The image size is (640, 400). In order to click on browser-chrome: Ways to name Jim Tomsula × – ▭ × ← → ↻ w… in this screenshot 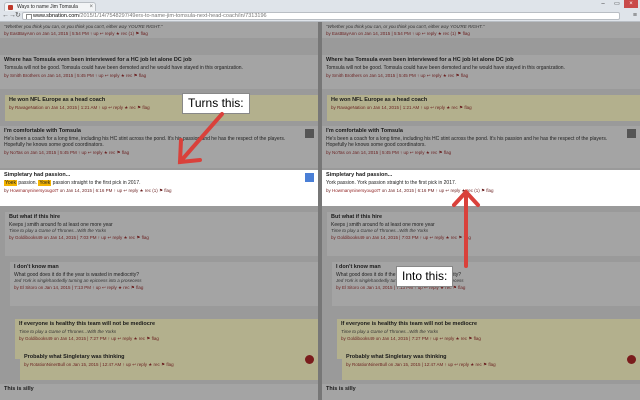, I will do `click(320, 11)`.